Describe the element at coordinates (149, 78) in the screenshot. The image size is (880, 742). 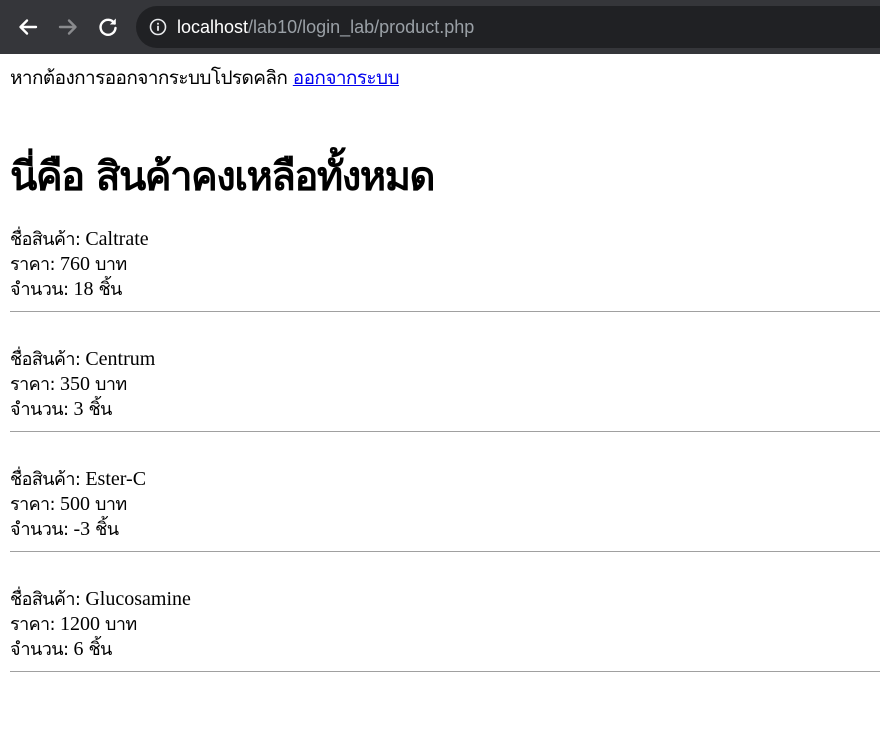
I see `logout-prompt: หากต้องการออกจากระบบโปรดคลิก` at that location.